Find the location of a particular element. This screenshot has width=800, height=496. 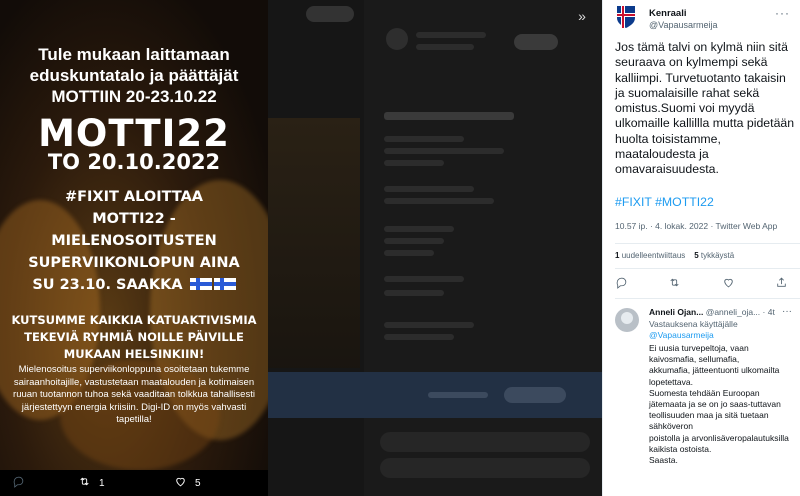

author-name: Kenraali is located at coordinates (668, 13).